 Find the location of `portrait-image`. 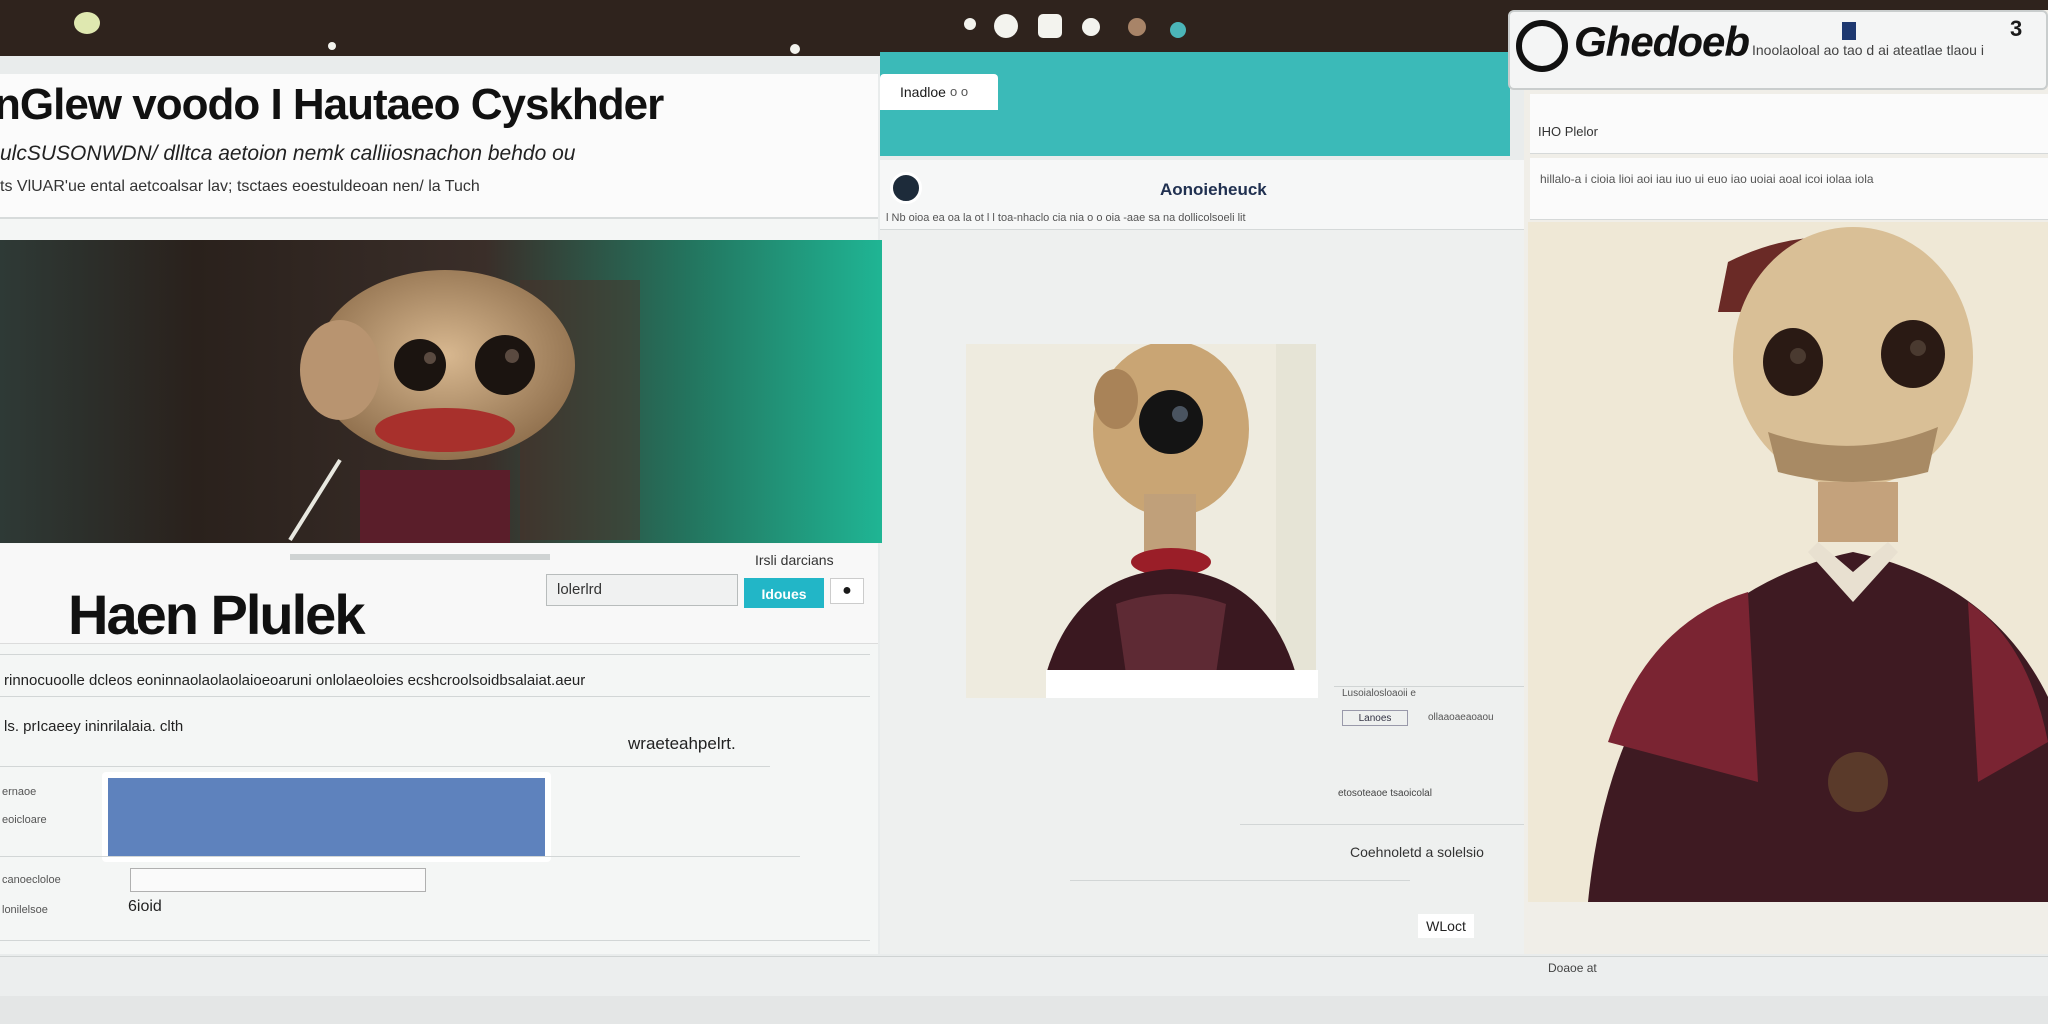

portrait-image is located at coordinates (1141, 521).